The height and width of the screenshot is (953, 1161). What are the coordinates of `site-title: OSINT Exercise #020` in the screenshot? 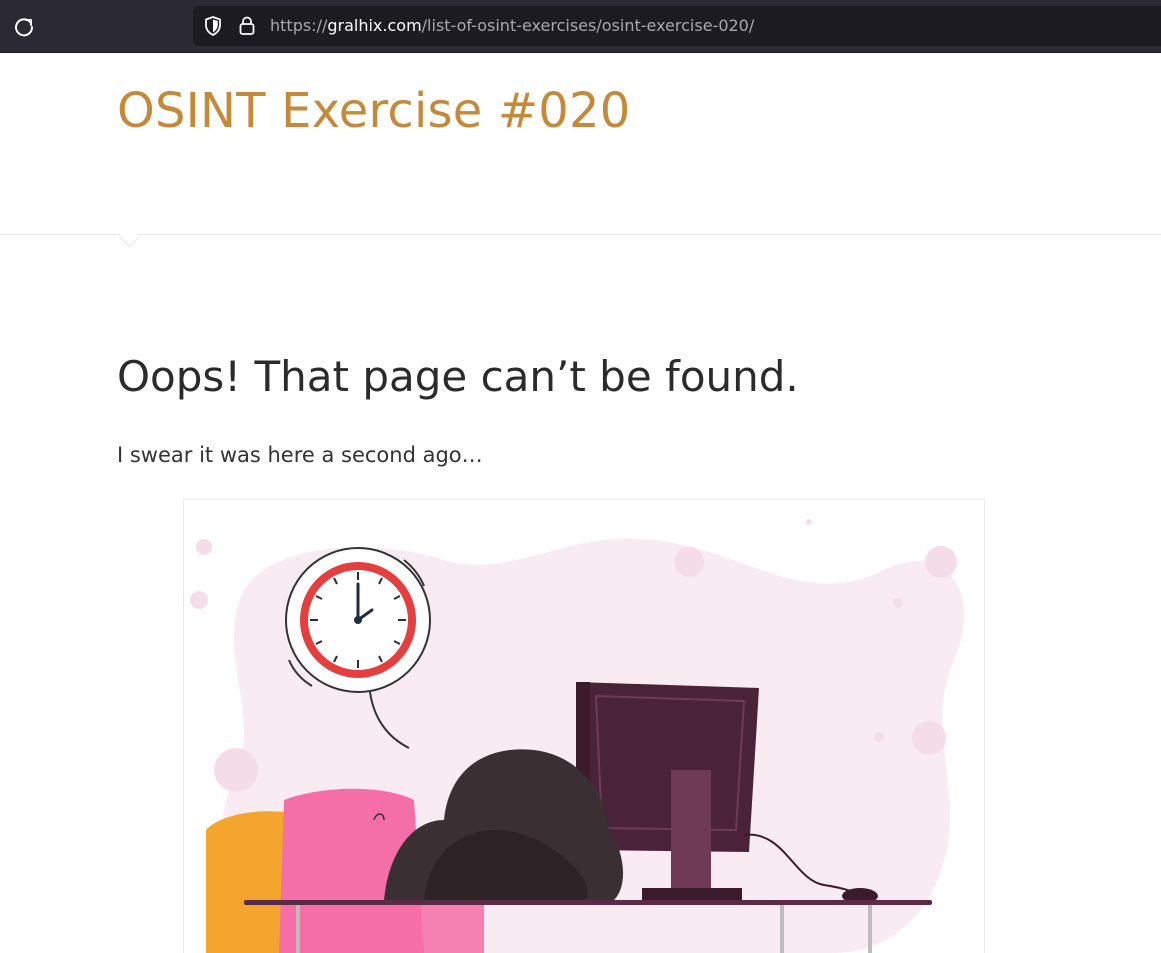 It's located at (374, 111).